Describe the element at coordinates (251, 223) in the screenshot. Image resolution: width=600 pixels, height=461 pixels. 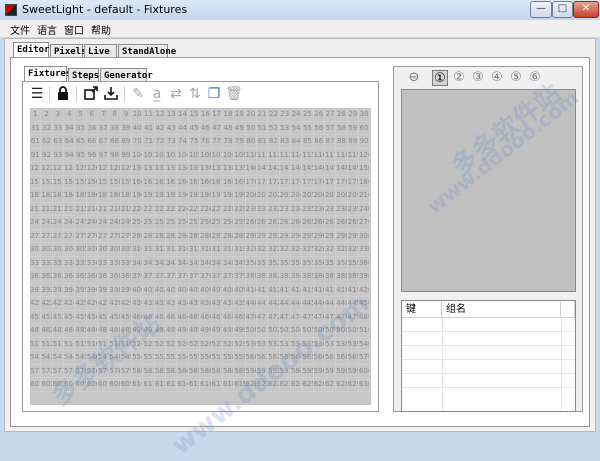
I see `fixture-cell: 260` at that location.